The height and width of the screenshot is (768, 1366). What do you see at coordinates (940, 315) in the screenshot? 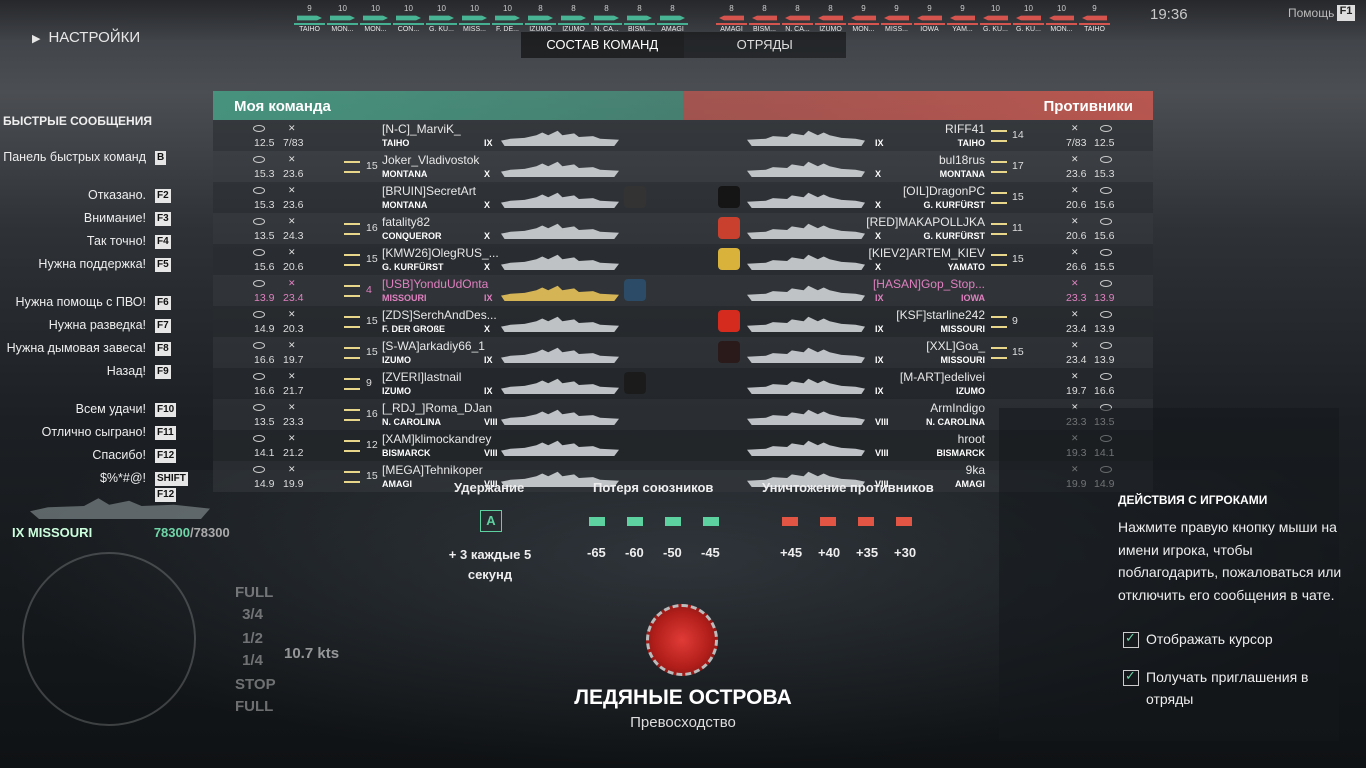
I see `enemy-player-name: [KSF]starline242` at bounding box center [940, 315].